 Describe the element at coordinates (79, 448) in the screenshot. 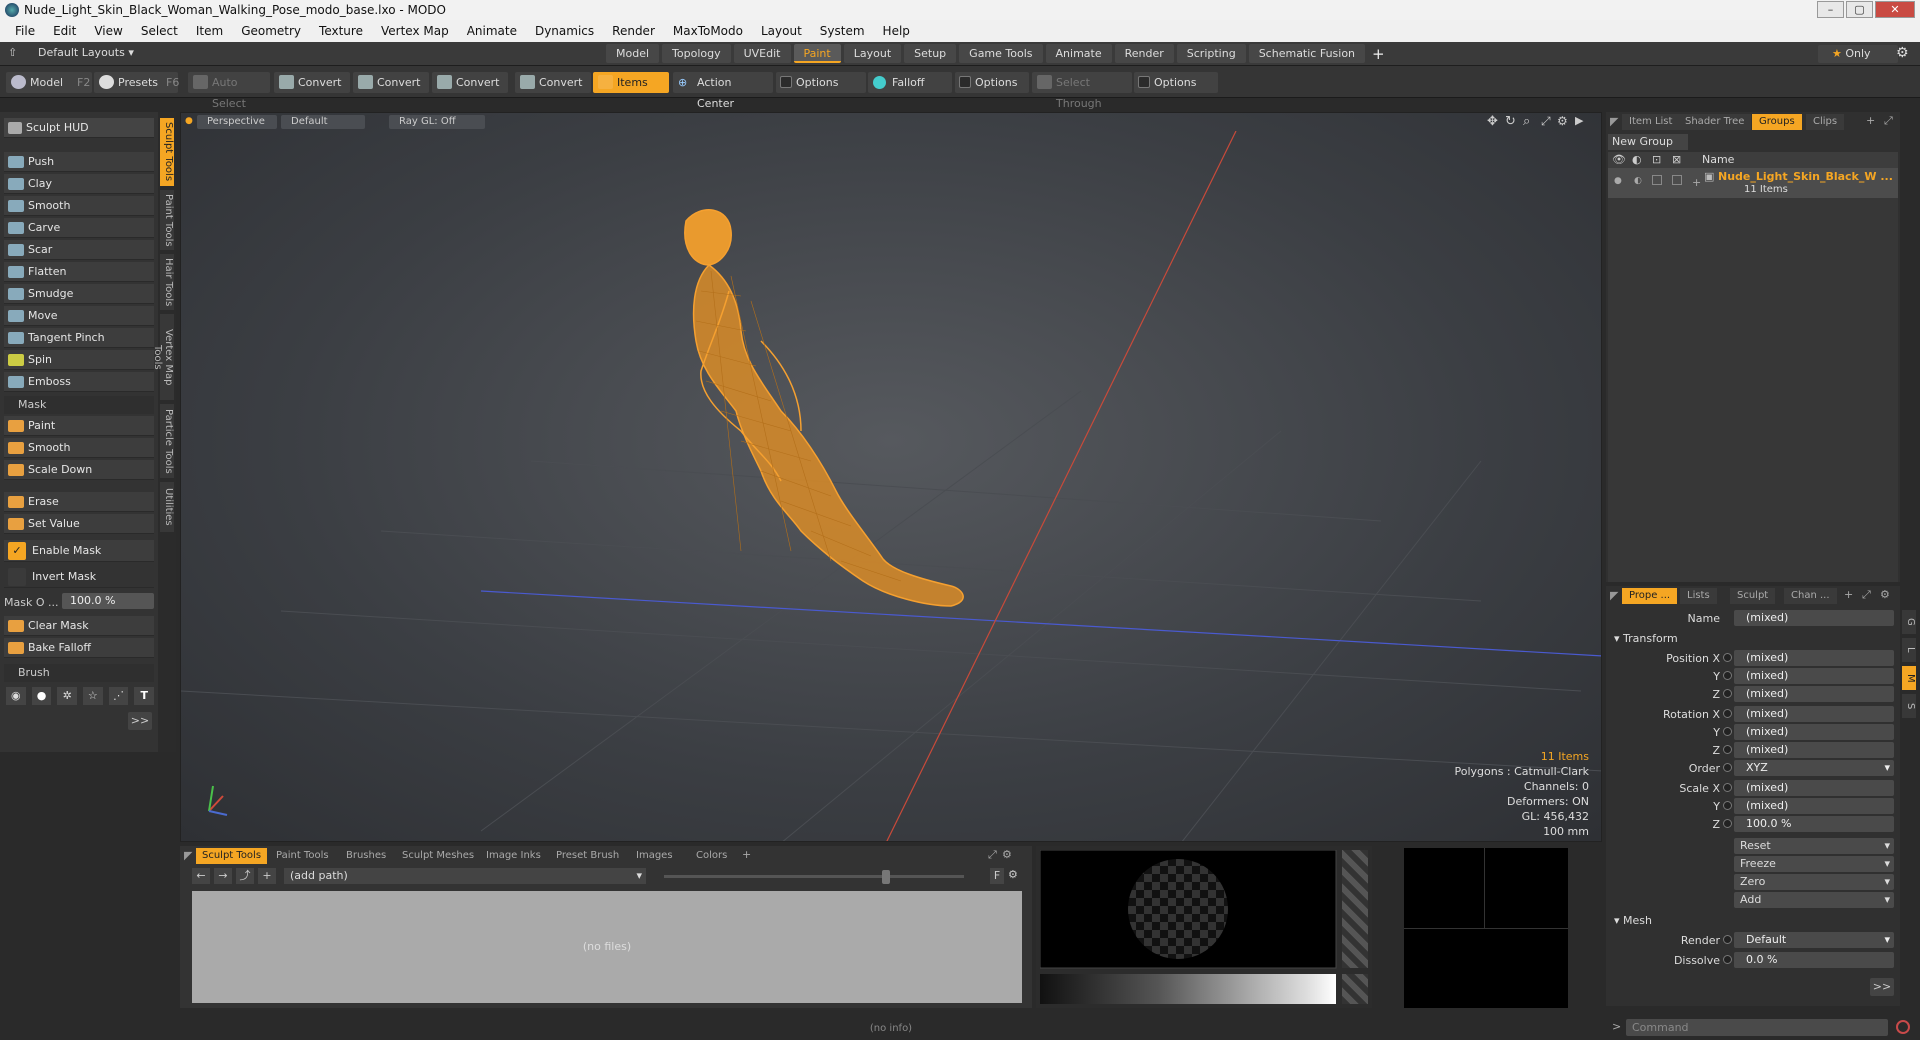

I see `mask-smooth-button: Smooth` at that location.